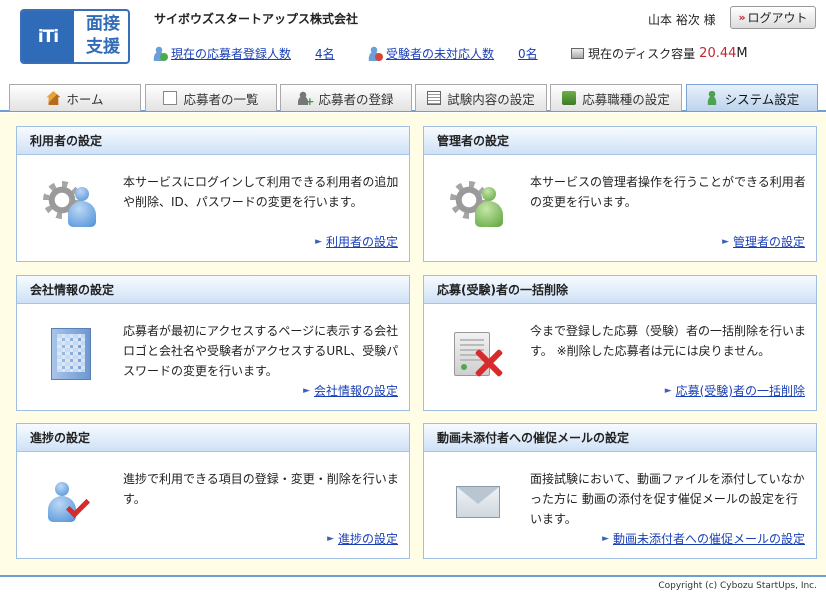  I want to click on tab-exam-settings: 試験内容の設定, so click(481, 97).